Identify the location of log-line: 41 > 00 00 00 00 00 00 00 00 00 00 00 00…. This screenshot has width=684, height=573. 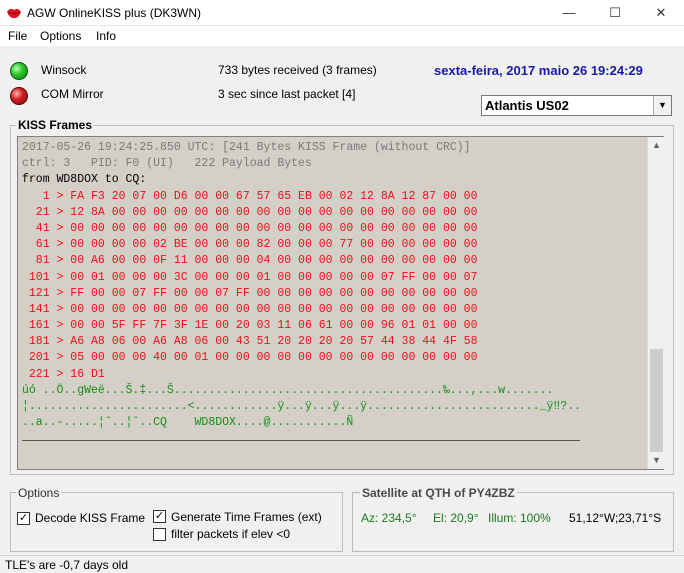
(250, 228).